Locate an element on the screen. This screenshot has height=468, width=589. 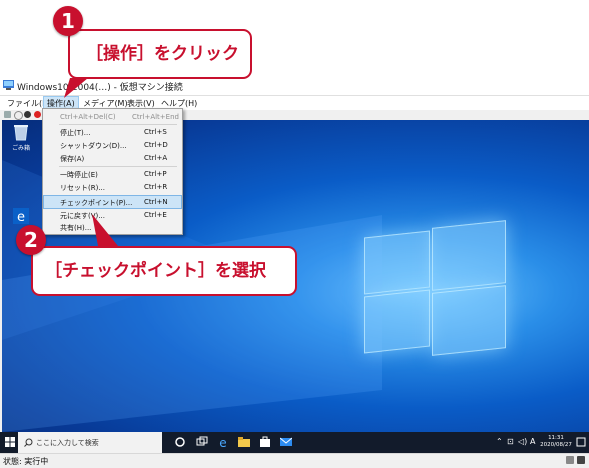
recycle-bin-desktop-icon: ごみ箱 is located at coordinates (21, 138).